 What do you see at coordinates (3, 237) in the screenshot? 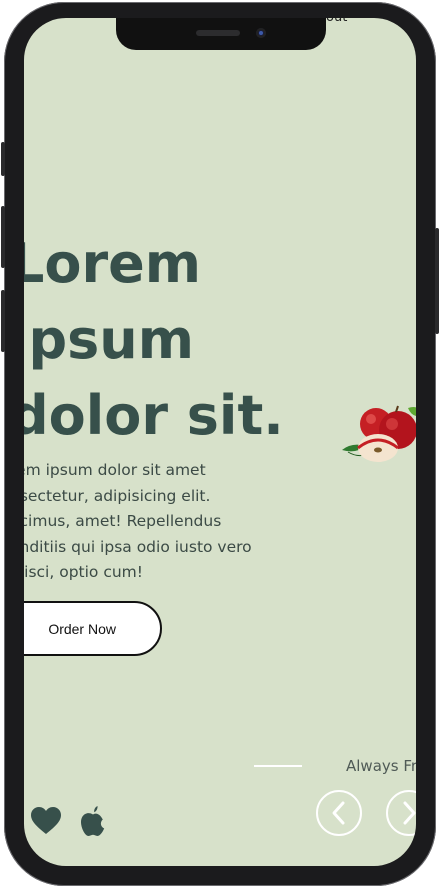
I see `volume-up-button` at bounding box center [3, 237].